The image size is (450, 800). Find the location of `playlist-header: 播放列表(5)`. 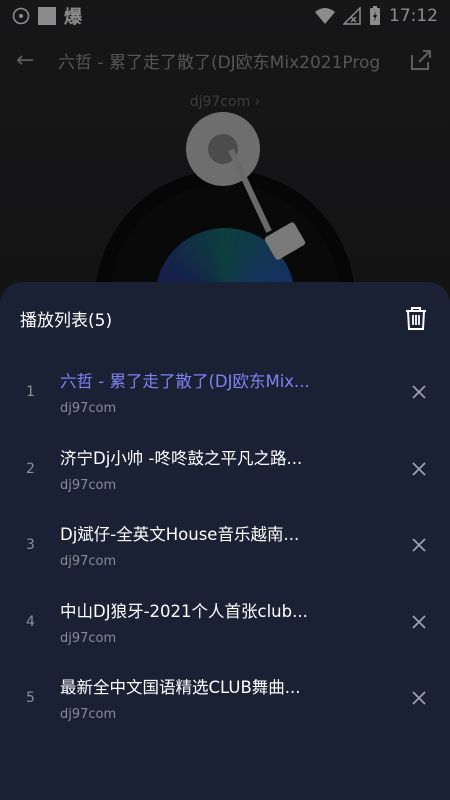

playlist-header: 播放列表(5) is located at coordinates (225, 318).